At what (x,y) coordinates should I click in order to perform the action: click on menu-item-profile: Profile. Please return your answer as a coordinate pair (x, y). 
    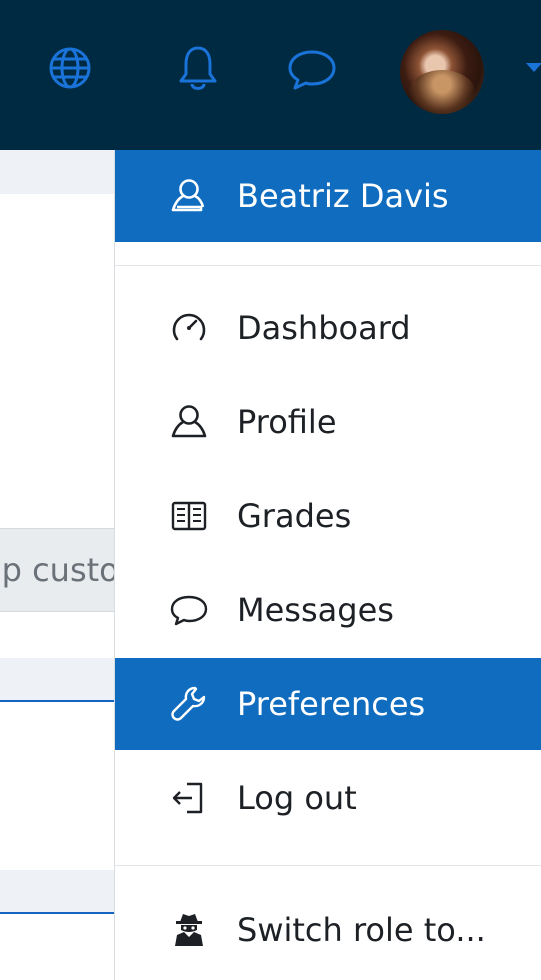
    Looking at the image, I should click on (328, 422).